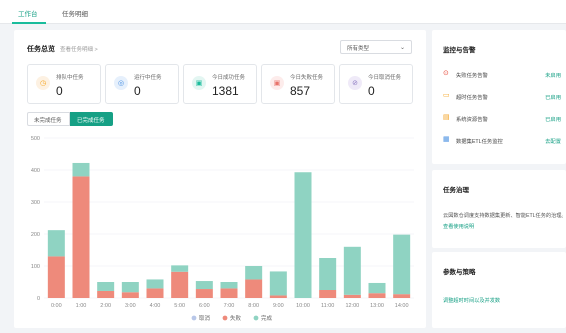  What do you see at coordinates (459, 50) in the screenshot?
I see `monitor-title: 监控与告警` at bounding box center [459, 50].